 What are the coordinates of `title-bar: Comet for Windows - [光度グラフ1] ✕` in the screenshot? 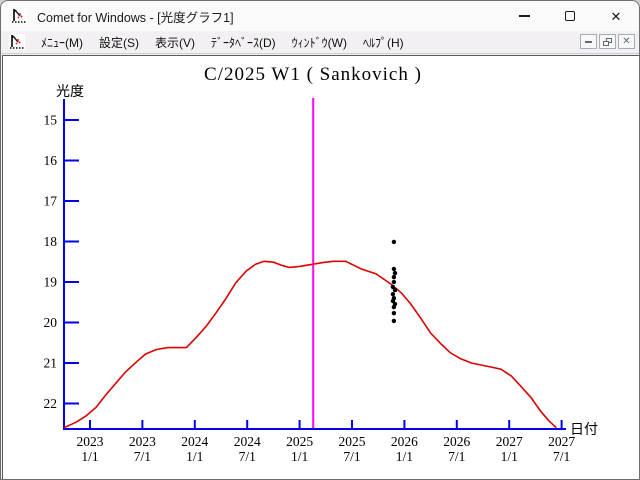 It's located at (320, 16).